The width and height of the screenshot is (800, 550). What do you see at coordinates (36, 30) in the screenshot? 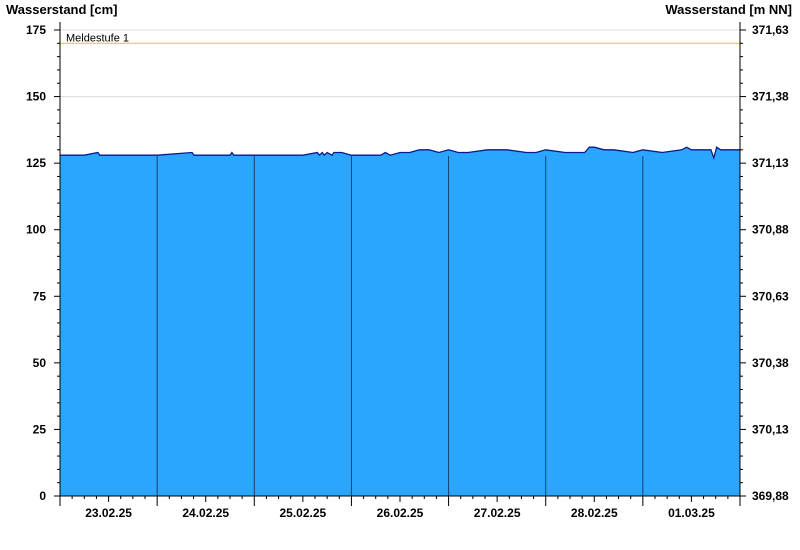
I see `left-tick-label: 175` at bounding box center [36, 30].